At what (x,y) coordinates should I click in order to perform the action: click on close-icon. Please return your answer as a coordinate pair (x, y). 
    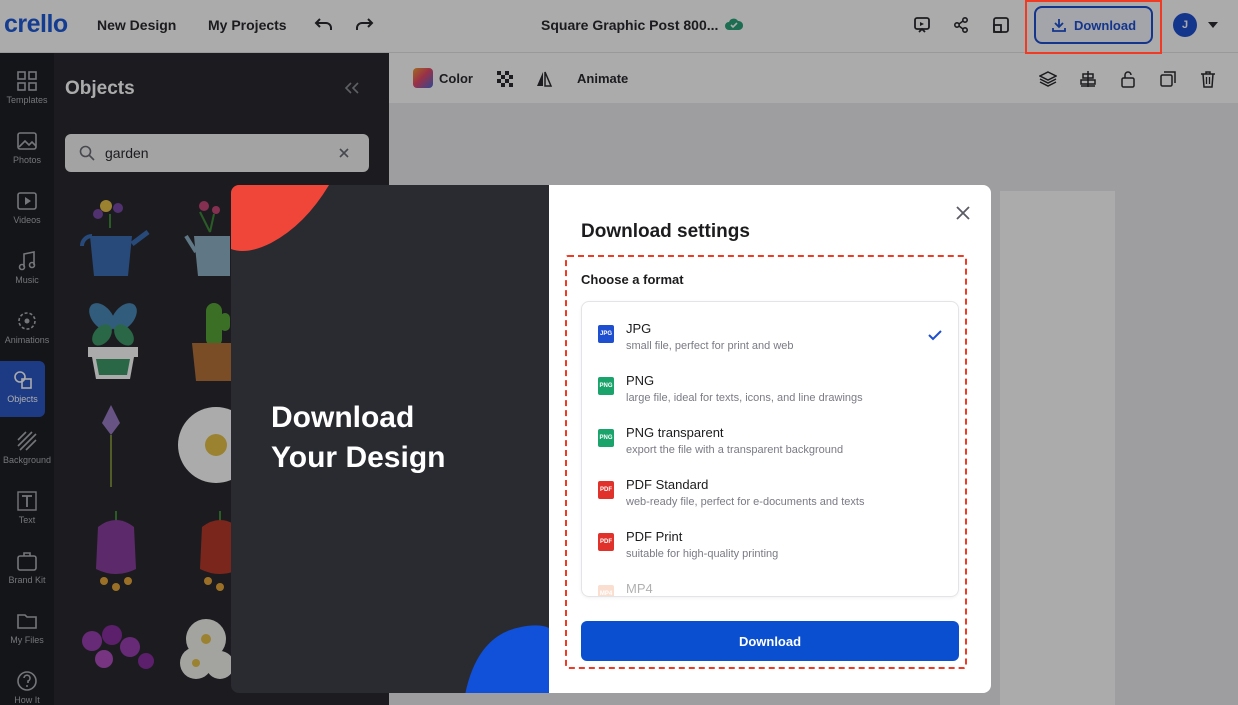
    Looking at the image, I should click on (963, 213).